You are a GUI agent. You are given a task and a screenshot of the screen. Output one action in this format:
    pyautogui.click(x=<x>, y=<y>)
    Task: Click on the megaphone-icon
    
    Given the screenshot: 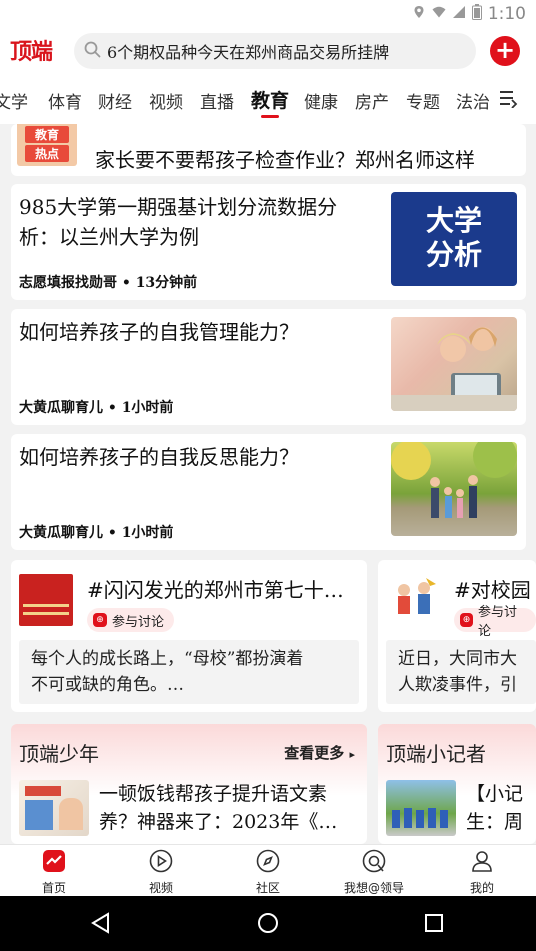 What is the action you would take?
    pyautogui.click(x=374, y=861)
    